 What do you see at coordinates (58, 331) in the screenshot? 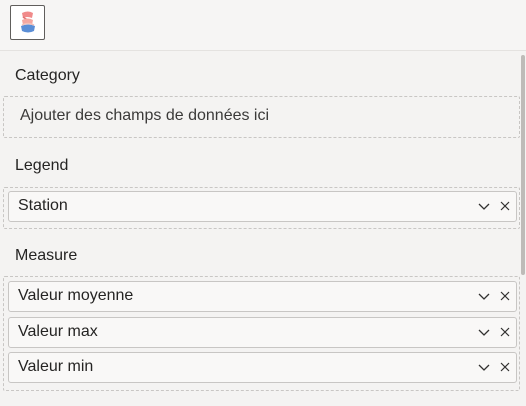
I see `field-label: Valeur max` at bounding box center [58, 331].